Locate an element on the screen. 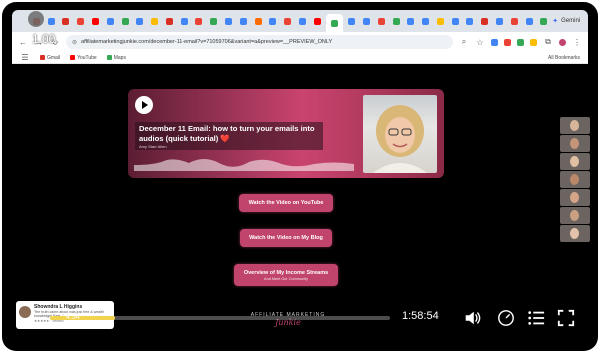  profile-avatar is located at coordinates (562, 42).